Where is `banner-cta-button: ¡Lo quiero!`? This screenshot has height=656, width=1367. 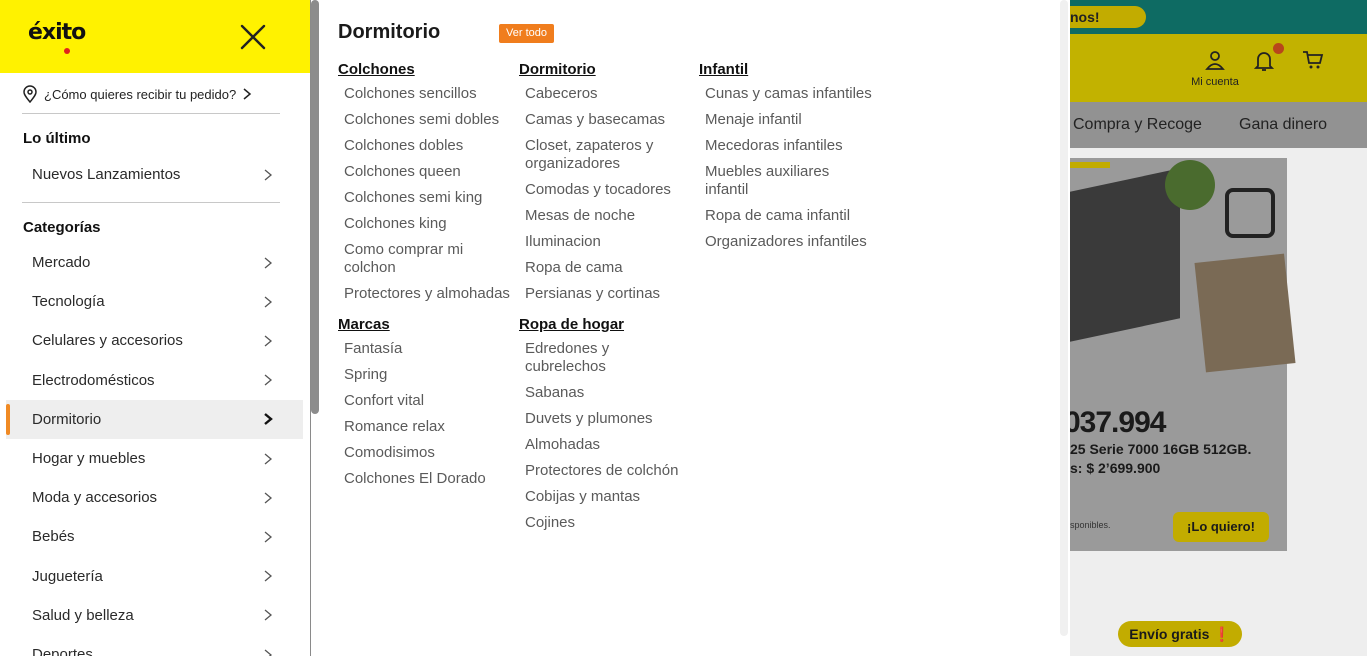 banner-cta-button: ¡Lo quiero! is located at coordinates (1221, 527).